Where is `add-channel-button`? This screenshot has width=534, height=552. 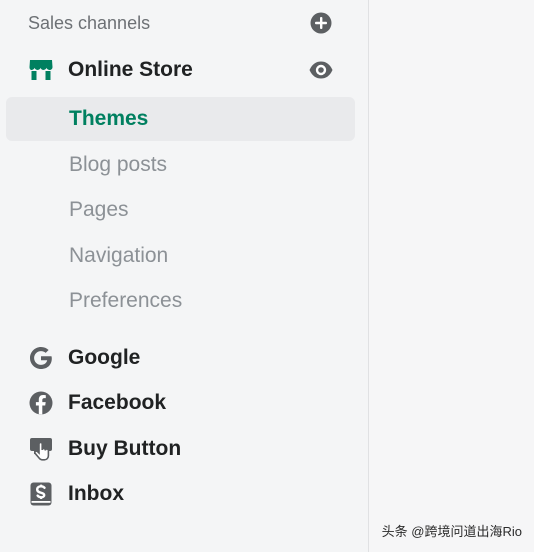 add-channel-button is located at coordinates (321, 23).